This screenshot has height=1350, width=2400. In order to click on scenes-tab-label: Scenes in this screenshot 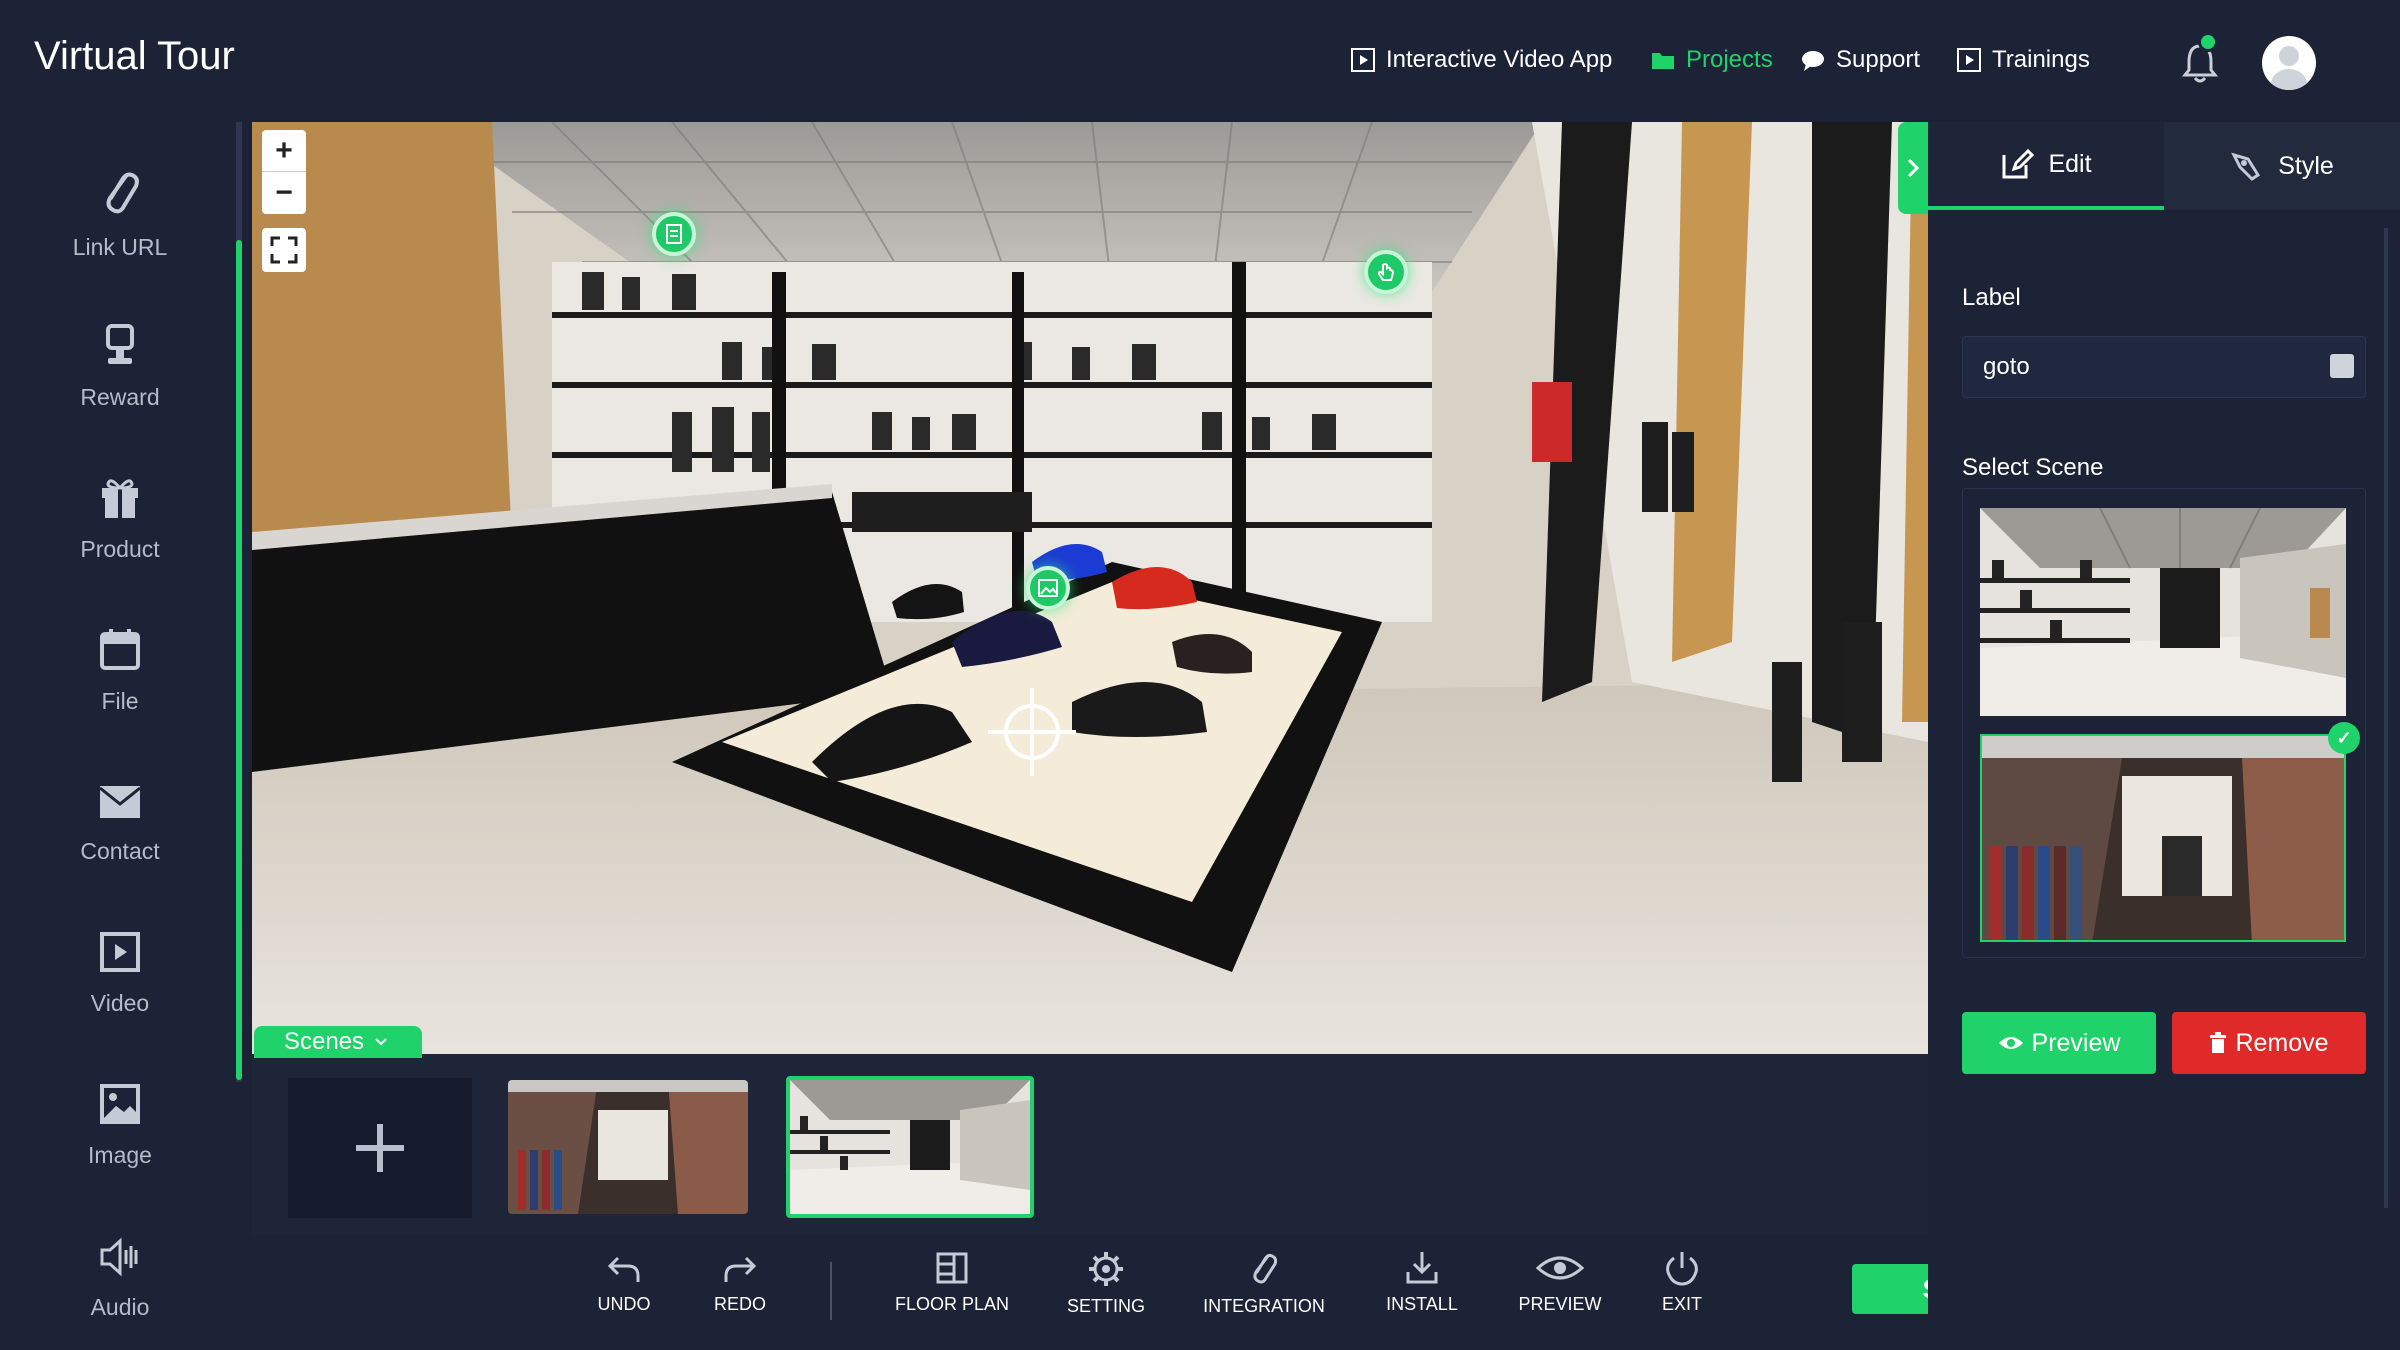, I will do `click(324, 1041)`.